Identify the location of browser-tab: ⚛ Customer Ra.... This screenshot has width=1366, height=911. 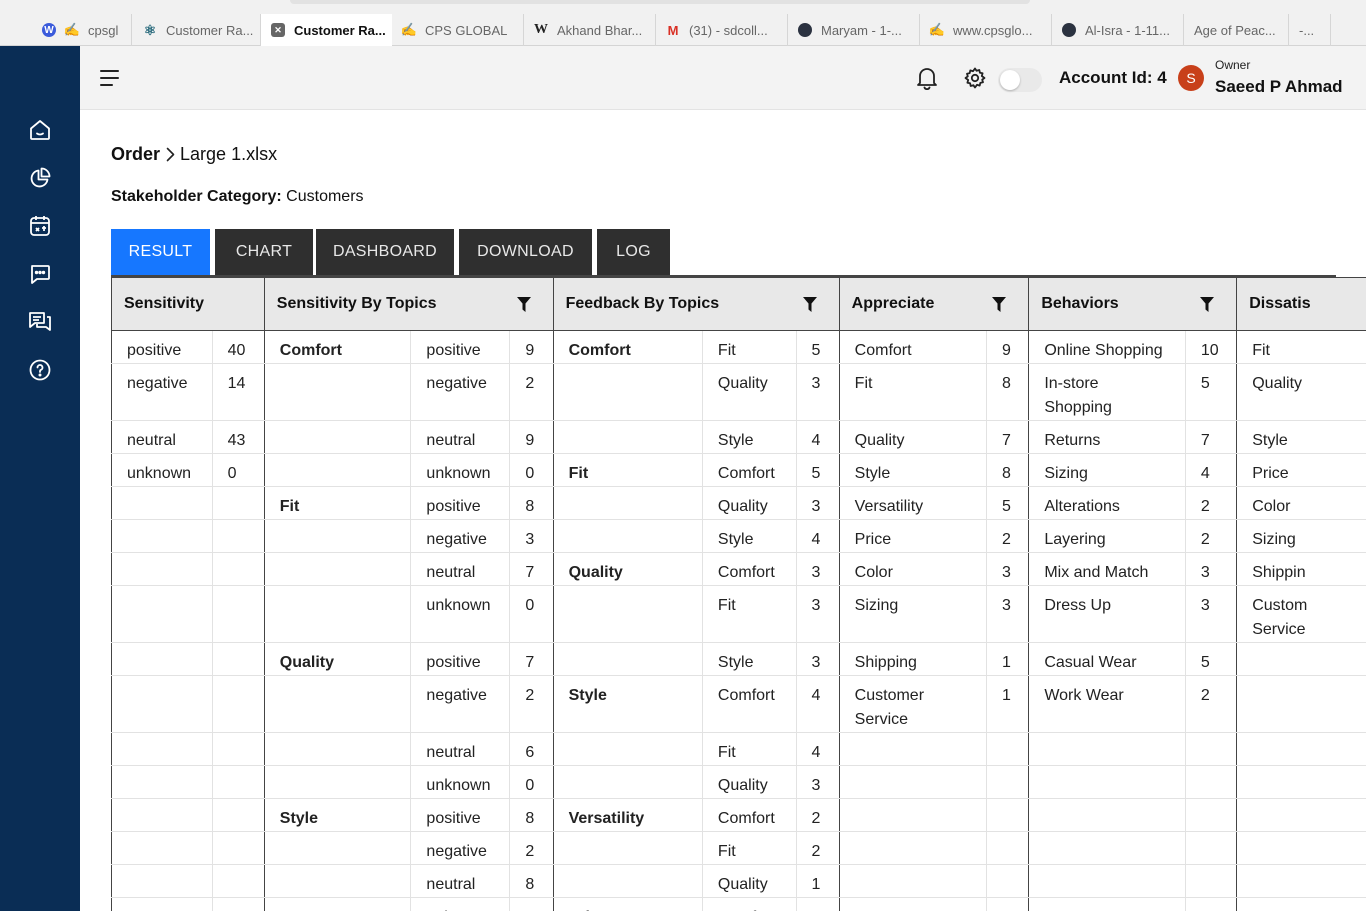
(197, 30).